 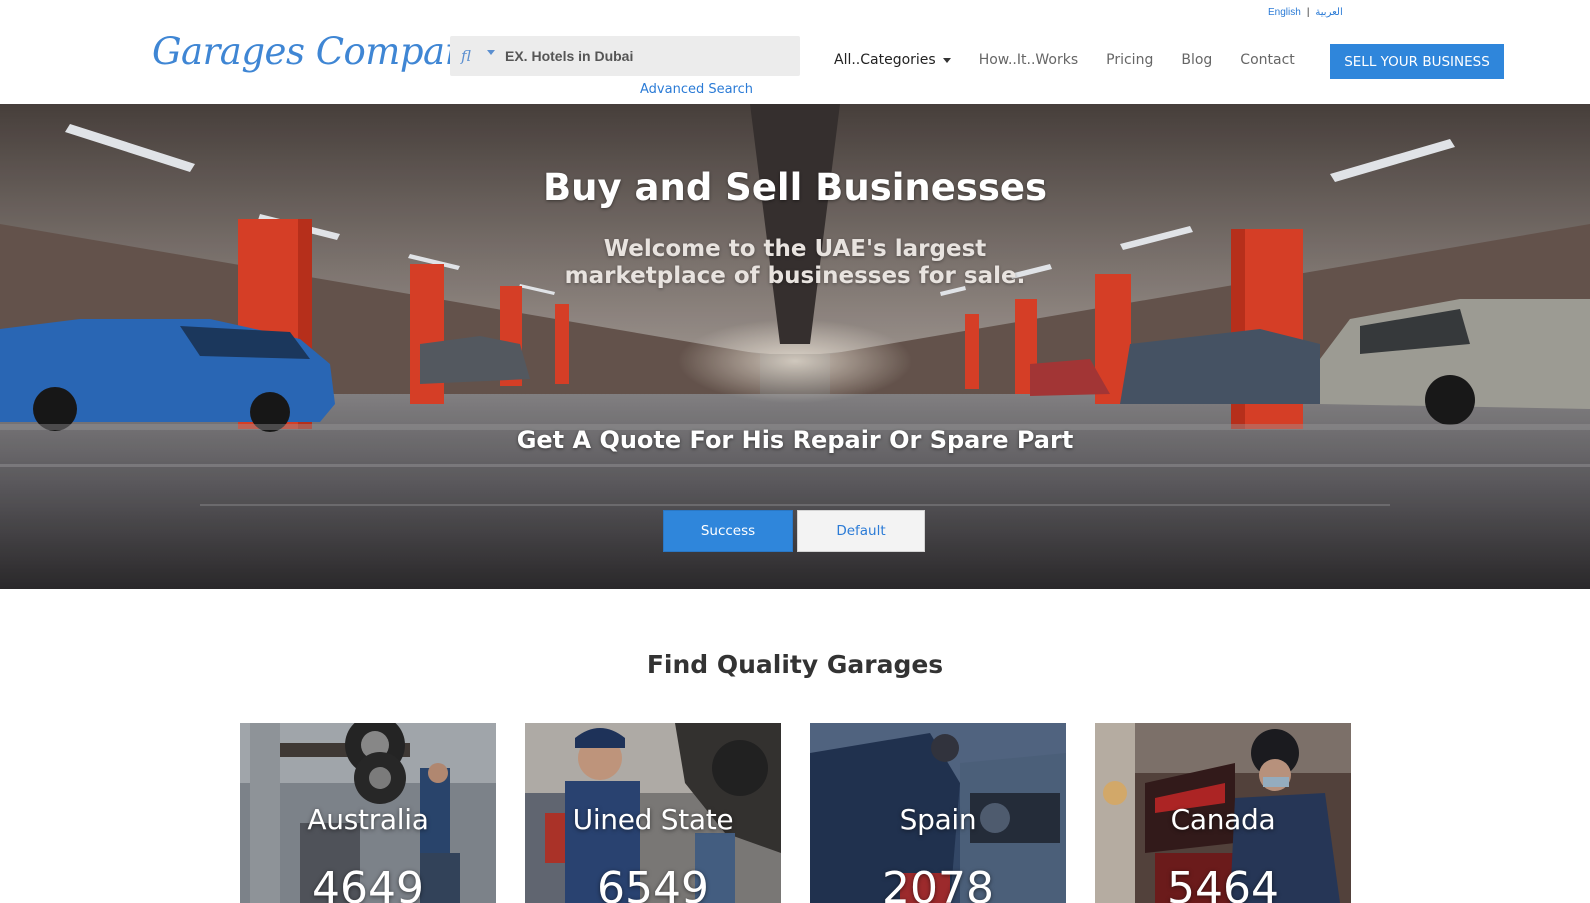 What do you see at coordinates (1223, 883) in the screenshot?
I see `card-garage-count: 5464` at bounding box center [1223, 883].